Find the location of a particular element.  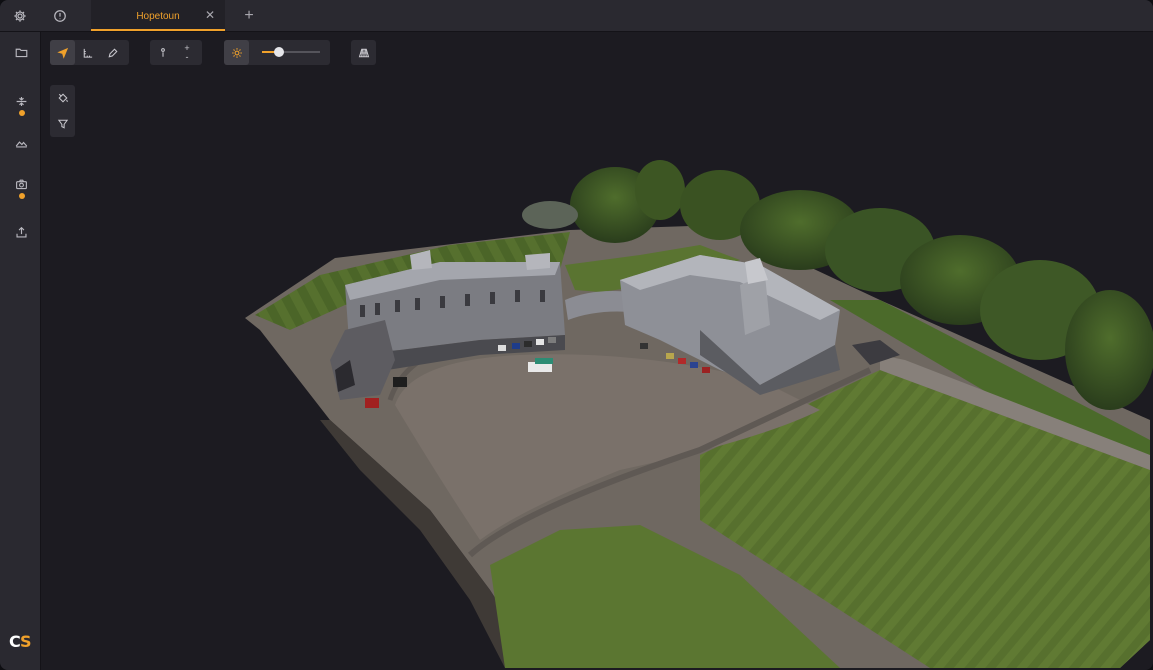

sun-icon is located at coordinates (236, 52).